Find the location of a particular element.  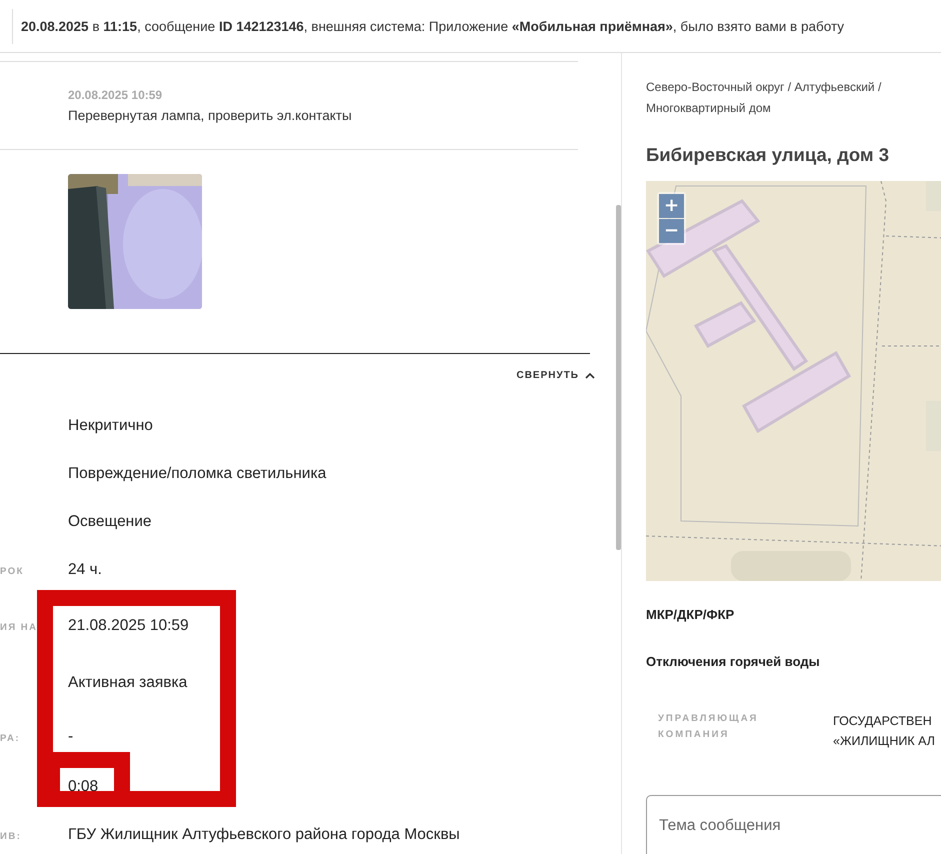

field-label: ИЯ НА is located at coordinates (19, 627).